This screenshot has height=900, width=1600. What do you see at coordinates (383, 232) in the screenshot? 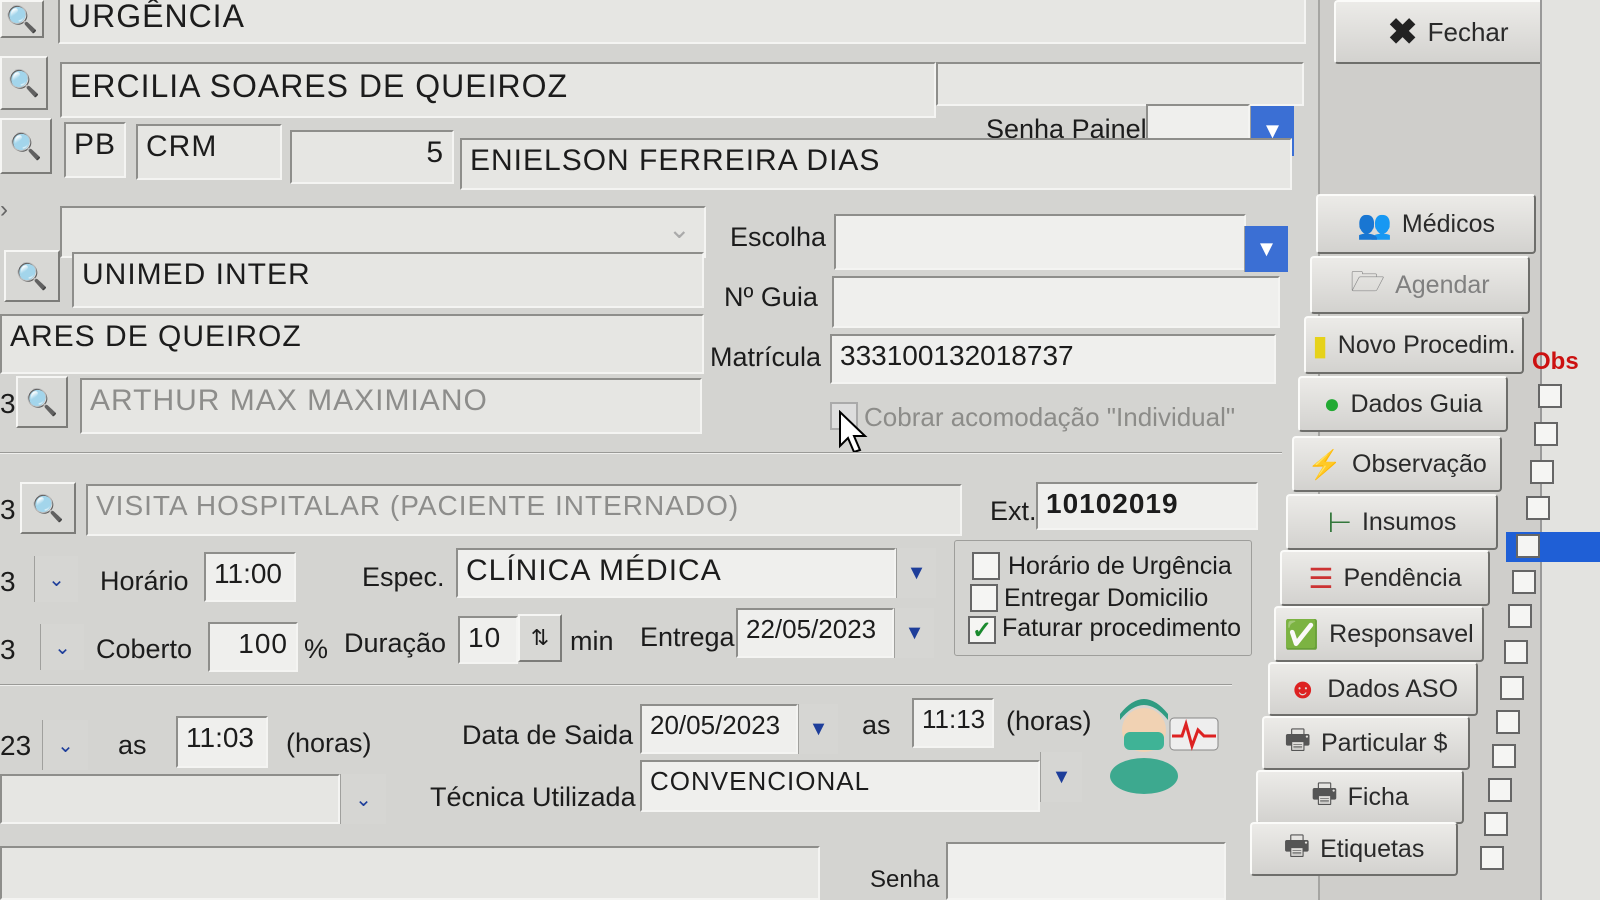
I see `unnamed-select` at bounding box center [383, 232].